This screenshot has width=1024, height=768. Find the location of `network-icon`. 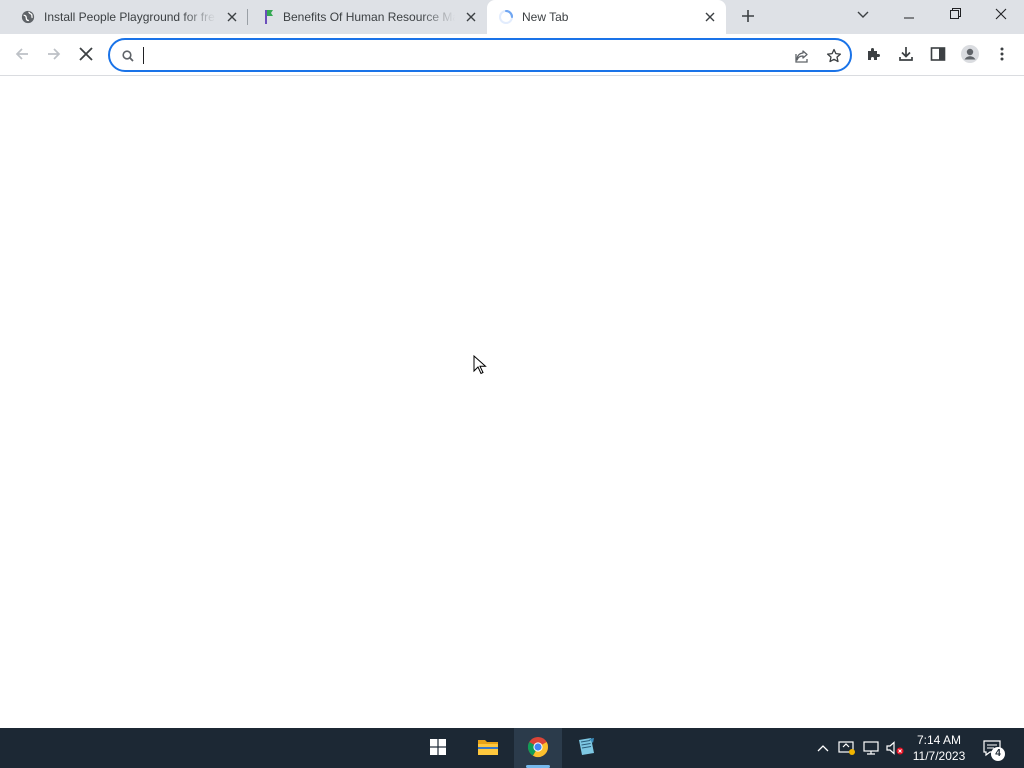

network-icon is located at coordinates (871, 748).